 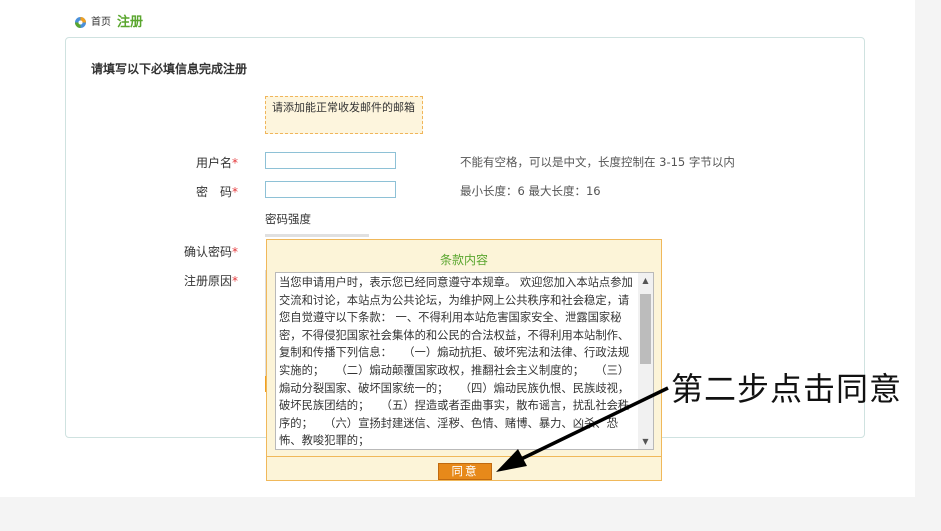 What do you see at coordinates (465, 471) in the screenshot?
I see `agree-button: 同意` at bounding box center [465, 471].